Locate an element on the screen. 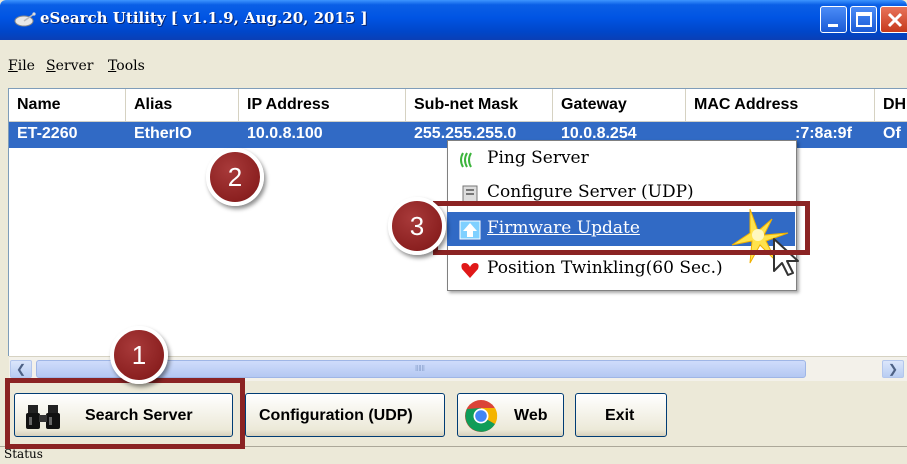  chevron-right-icon: ❯ is located at coordinates (893, 369).